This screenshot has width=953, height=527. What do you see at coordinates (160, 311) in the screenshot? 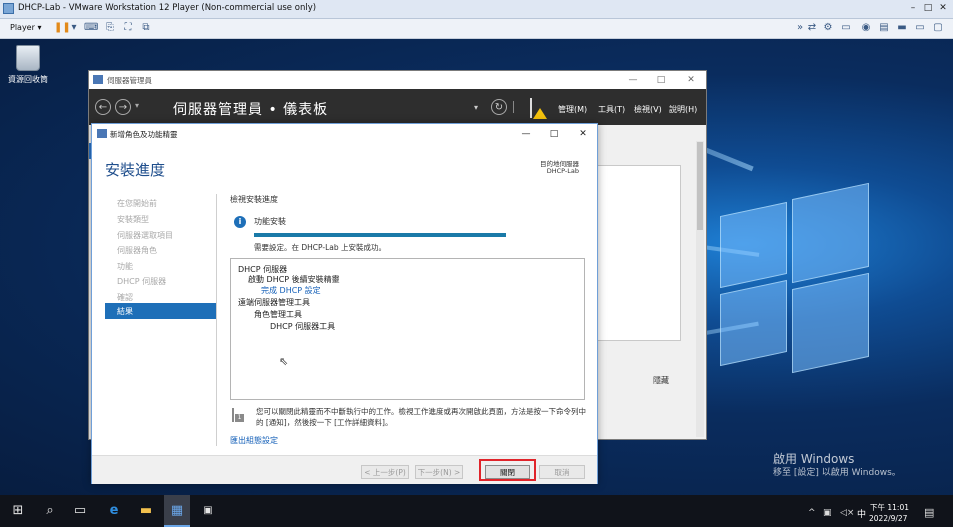
I see `step-results: 結果` at bounding box center [160, 311].